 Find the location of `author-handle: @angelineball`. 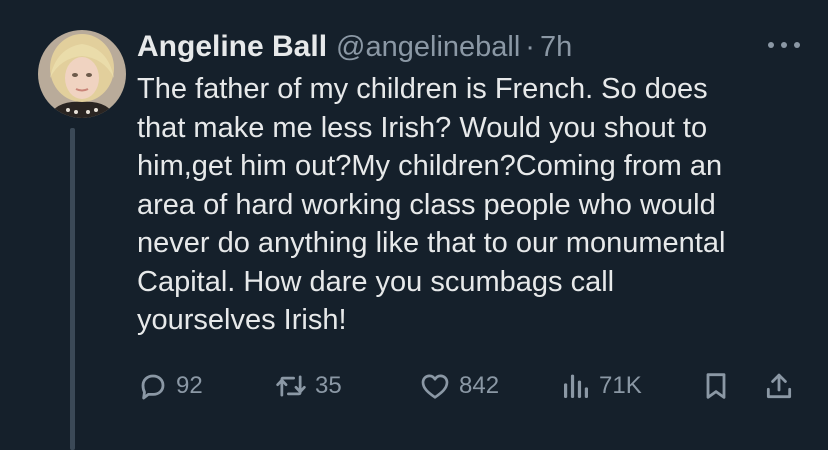

author-handle: @angelineball is located at coordinates (428, 47).